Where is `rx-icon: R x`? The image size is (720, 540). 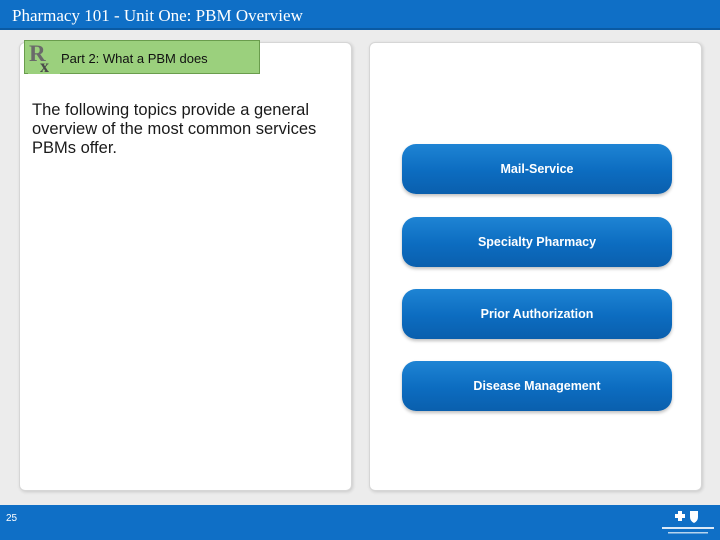 rx-icon: R x is located at coordinates (44, 57).